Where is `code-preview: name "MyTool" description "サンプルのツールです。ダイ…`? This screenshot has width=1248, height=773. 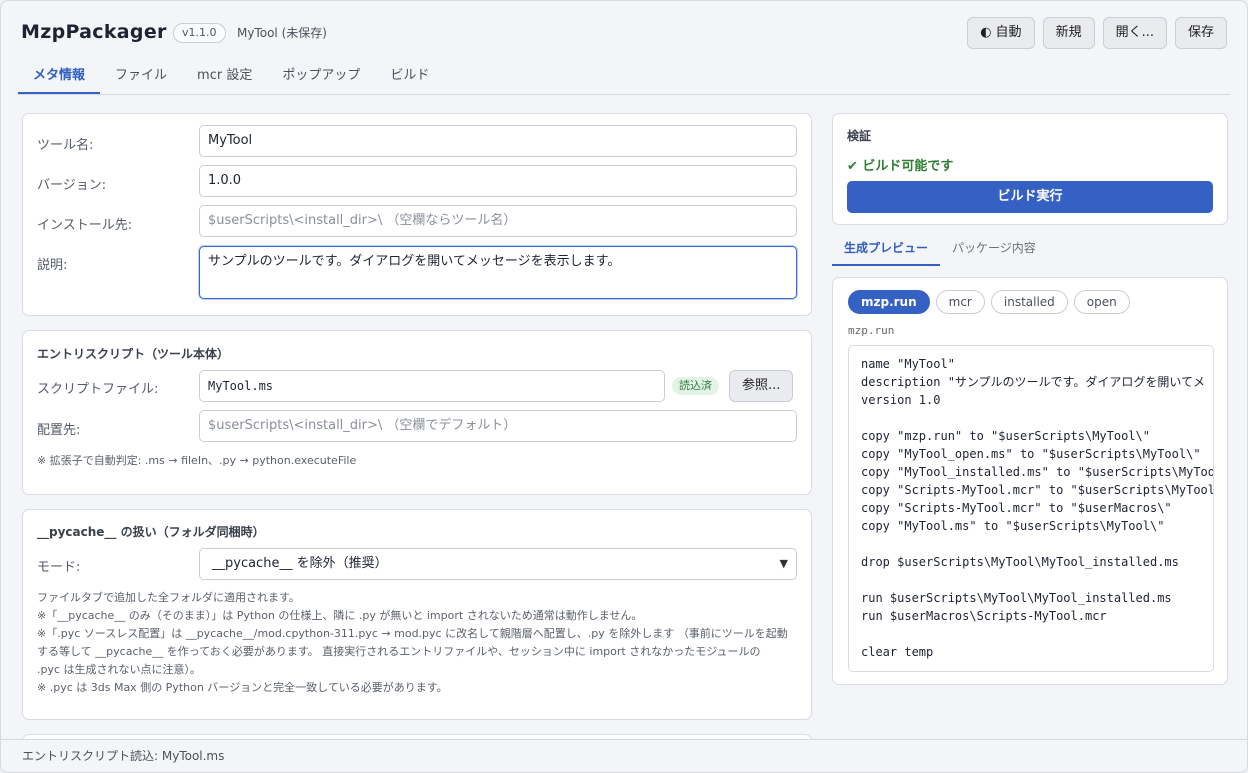 code-preview: name "MyTool" description "サンプルのツールです。ダイ… is located at coordinates (1031, 508).